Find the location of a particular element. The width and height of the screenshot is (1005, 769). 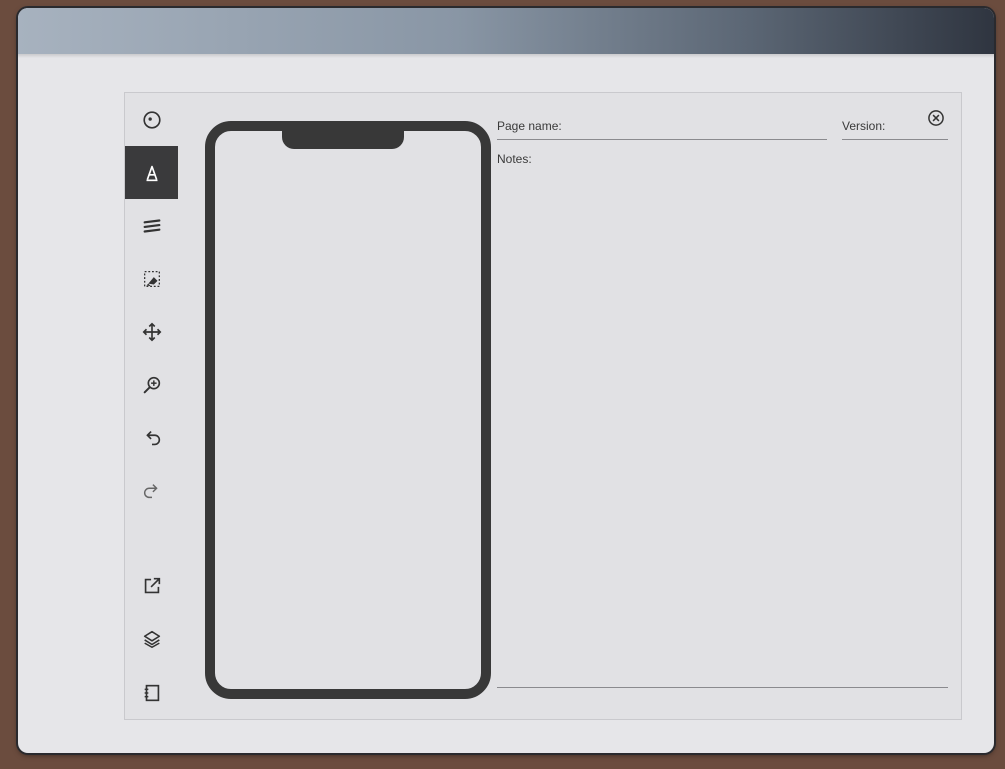

stroke-width-button is located at coordinates (151, 225).